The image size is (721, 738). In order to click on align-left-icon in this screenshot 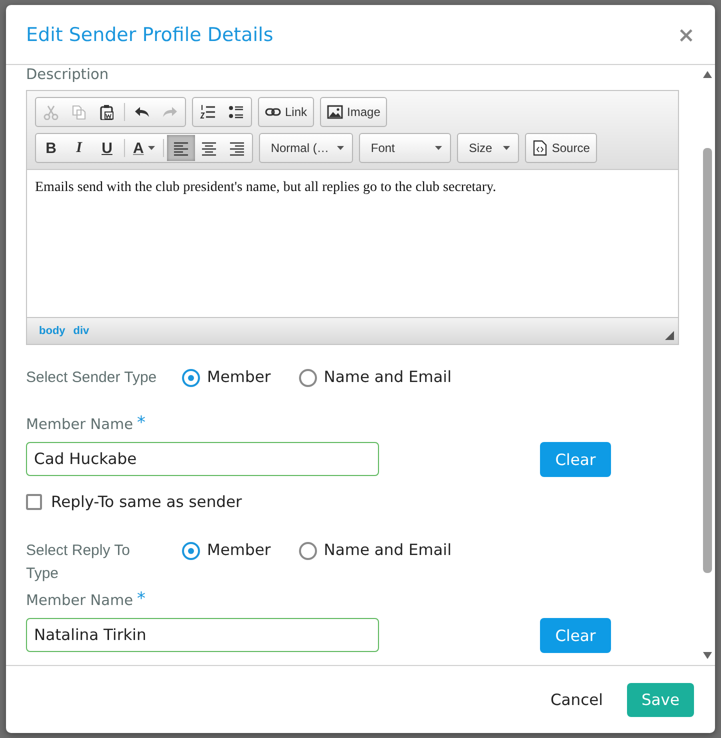, I will do `click(180, 148)`.